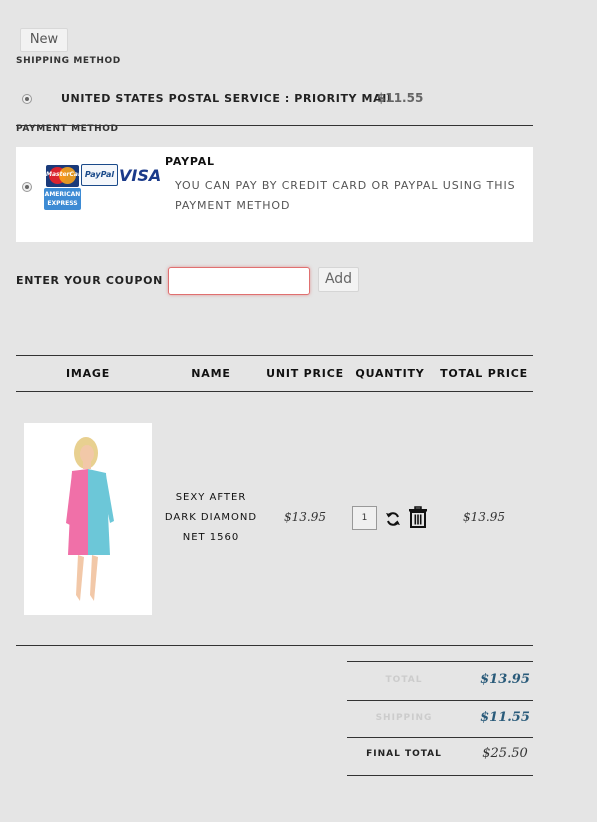 Image resolution: width=597 pixels, height=822 pixels. I want to click on payment-method-label: PAYMENT METHOD, so click(67, 129).